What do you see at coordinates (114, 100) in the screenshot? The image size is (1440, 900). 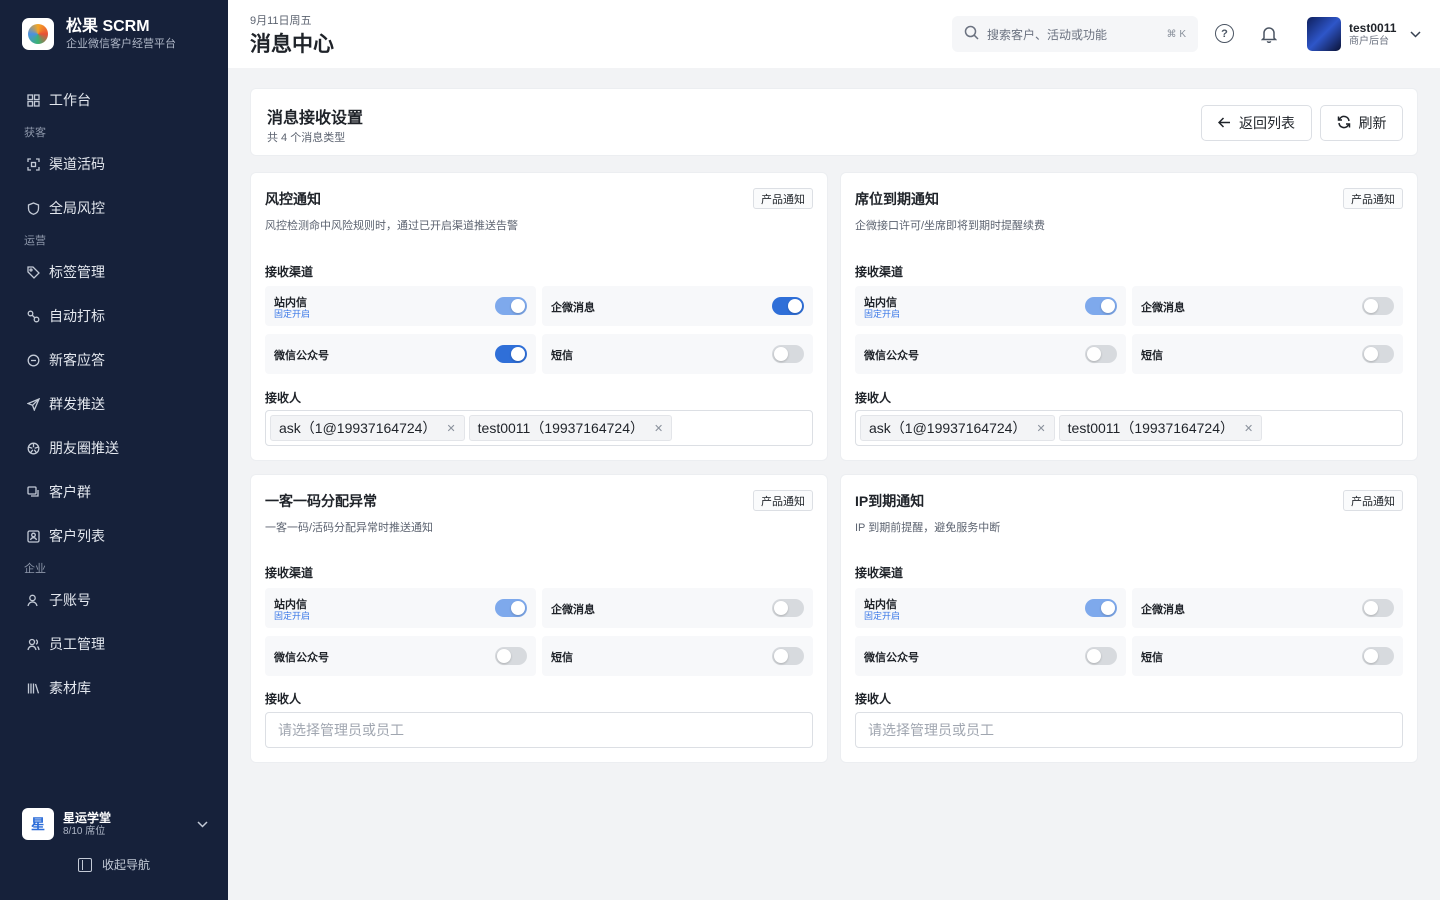 I see `sidebar-item-workbench: 工作台` at bounding box center [114, 100].